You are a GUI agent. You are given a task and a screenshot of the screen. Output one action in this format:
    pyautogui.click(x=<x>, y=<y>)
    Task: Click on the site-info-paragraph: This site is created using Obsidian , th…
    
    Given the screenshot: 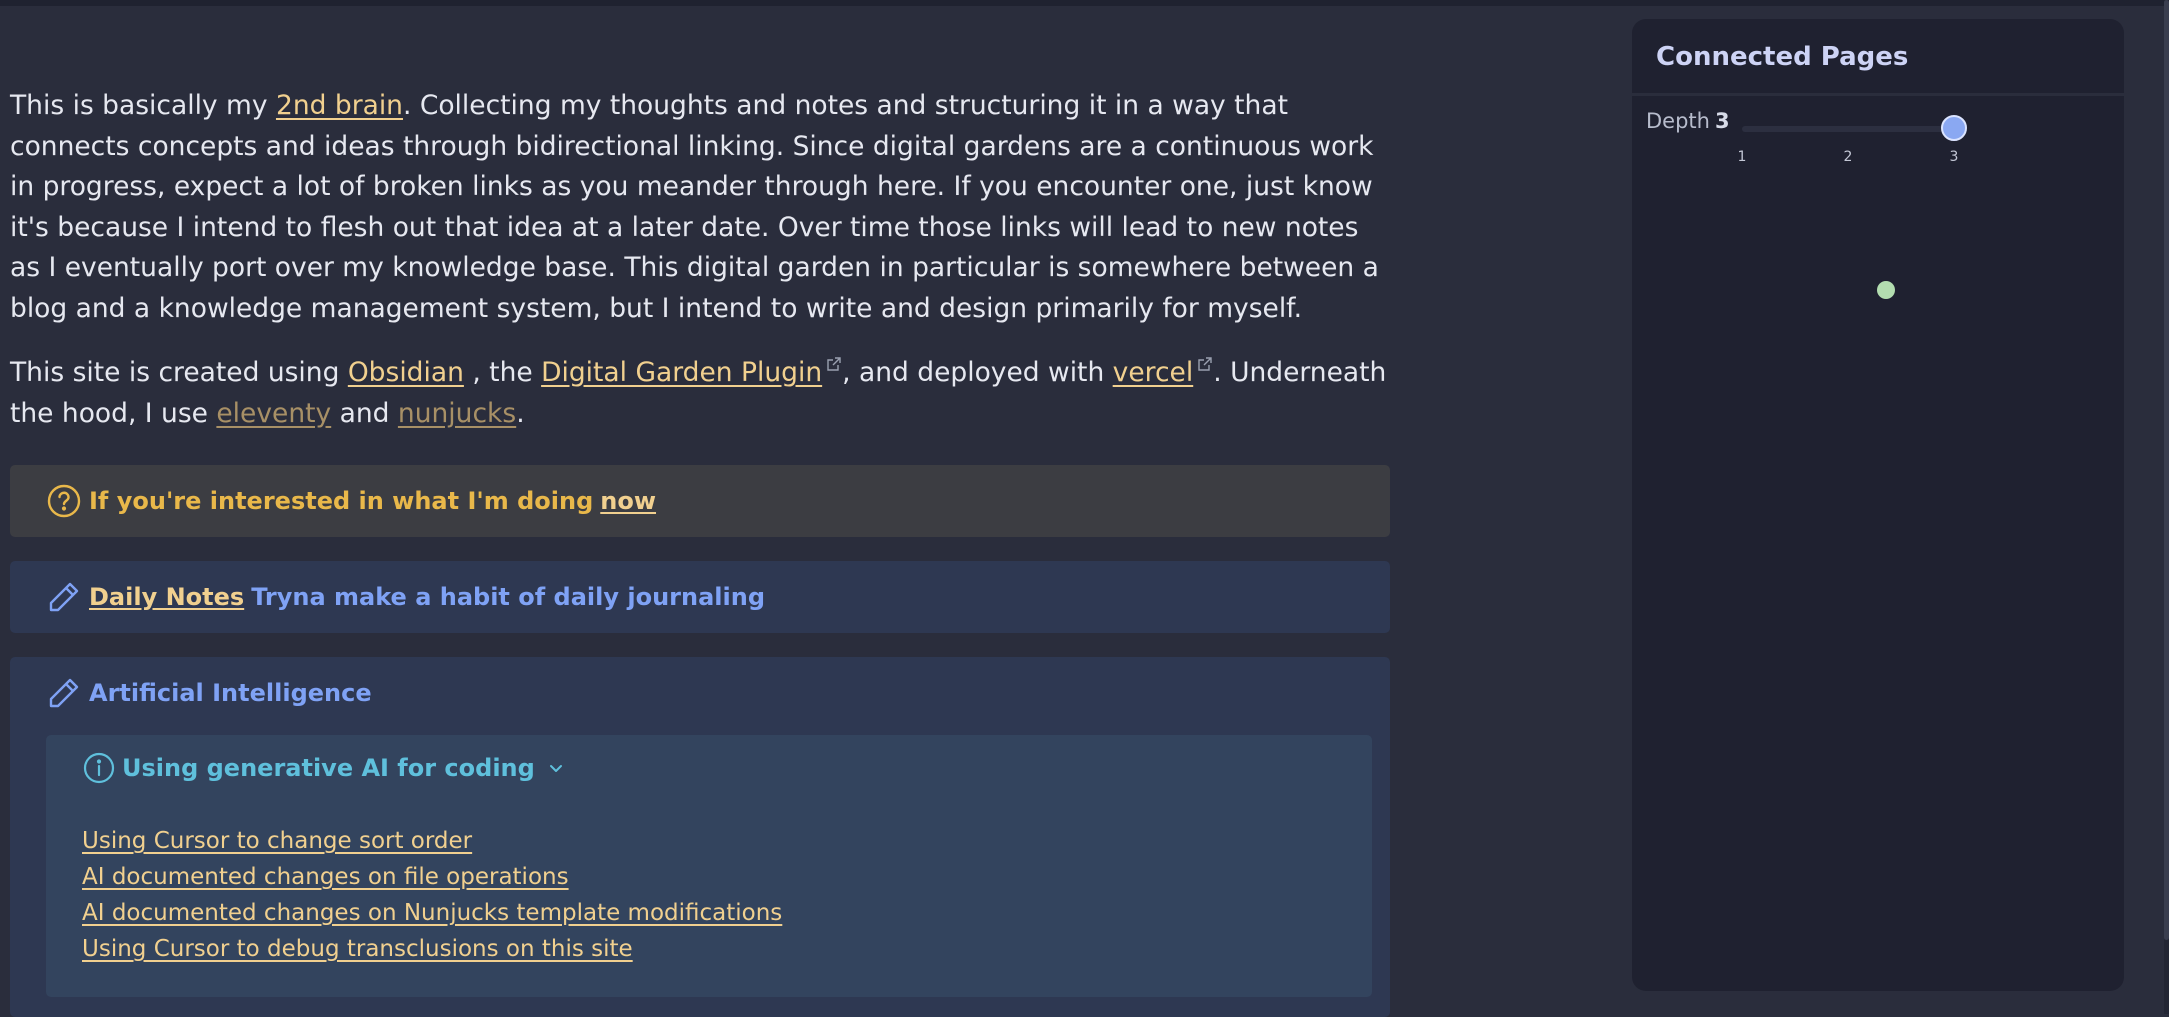 What is the action you would take?
    pyautogui.click(x=700, y=393)
    